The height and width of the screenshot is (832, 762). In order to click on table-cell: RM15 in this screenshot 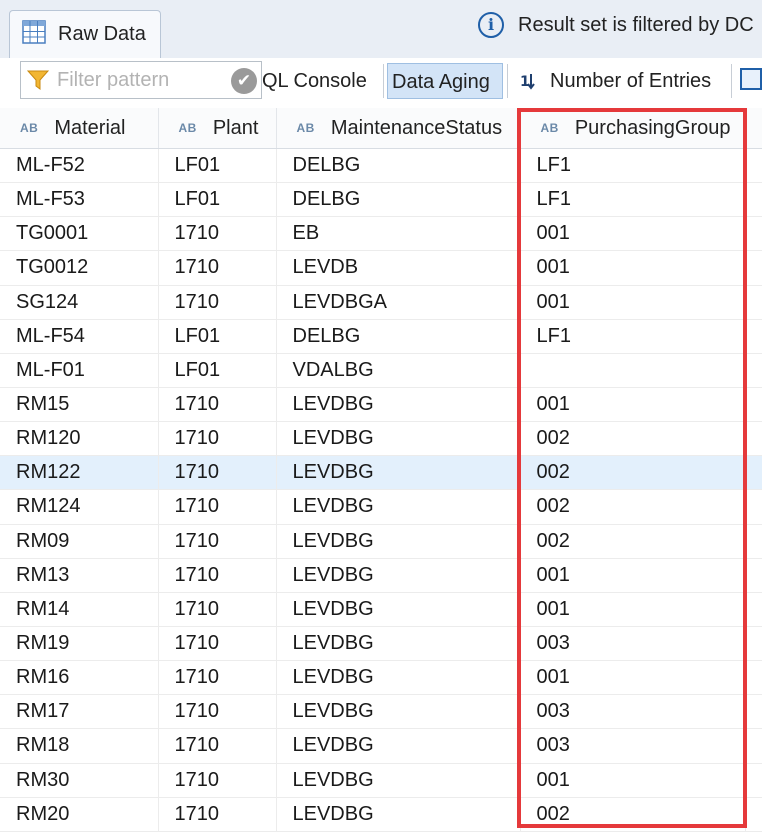, I will do `click(79, 405)`.